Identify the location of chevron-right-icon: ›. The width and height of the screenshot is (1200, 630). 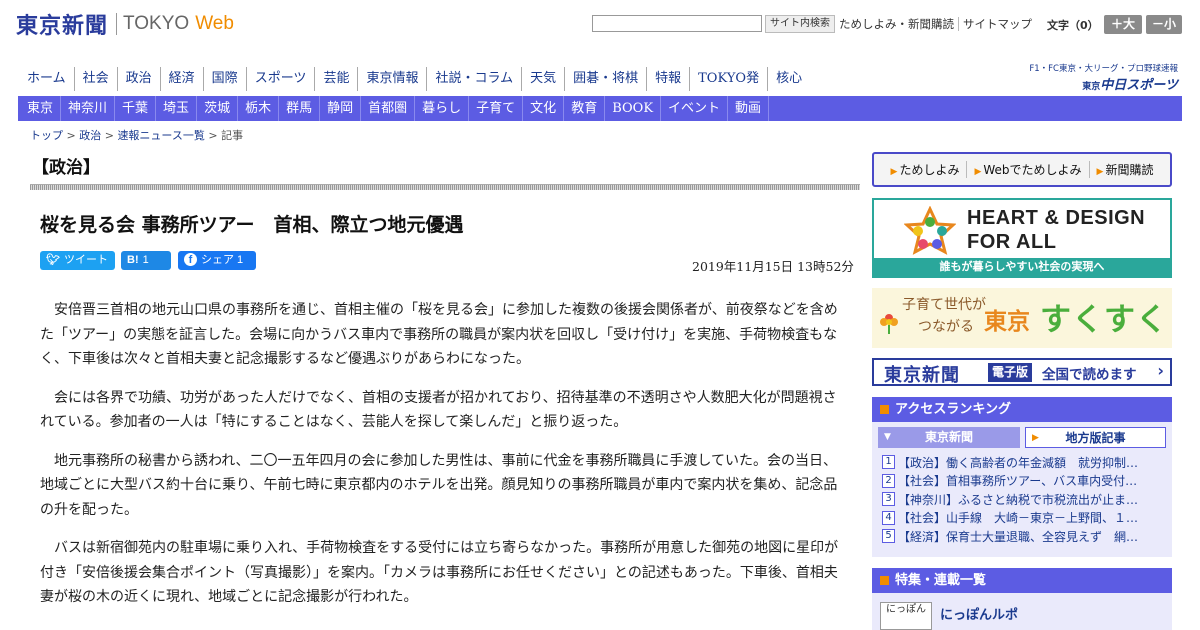
(1160, 370).